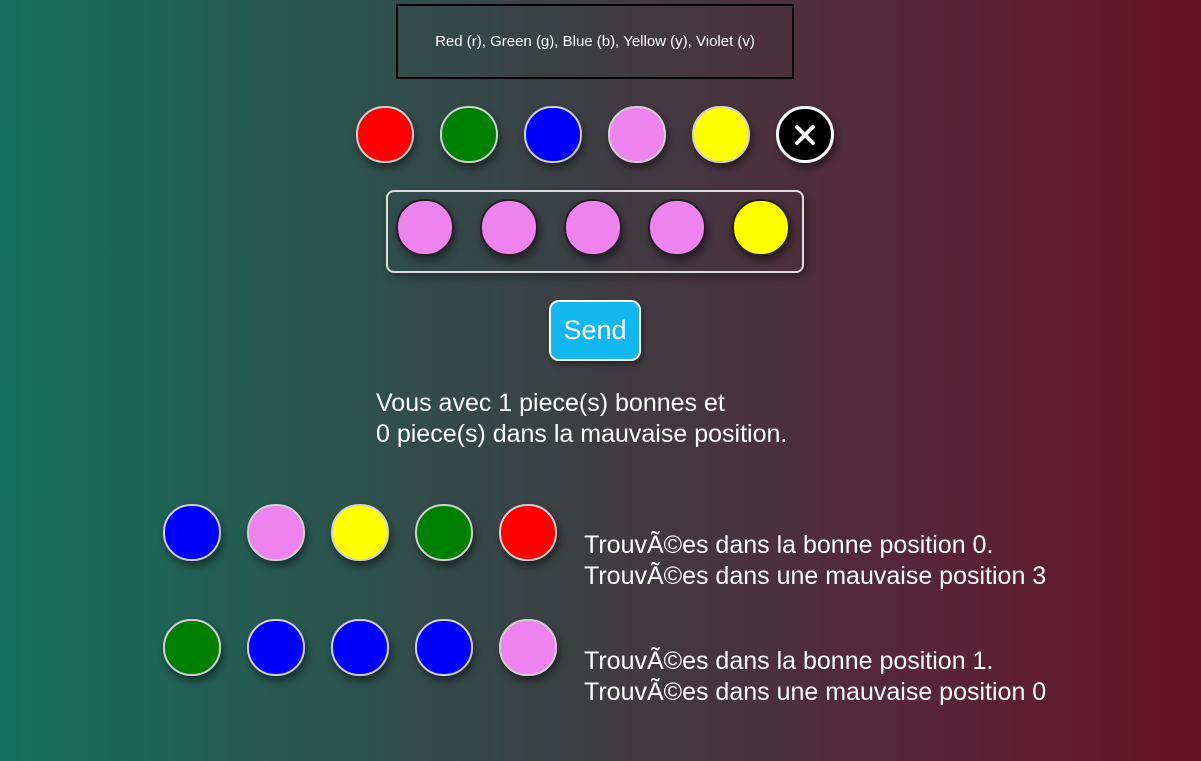 This screenshot has width=1201, height=761. I want to click on clear-button, so click(805, 134).